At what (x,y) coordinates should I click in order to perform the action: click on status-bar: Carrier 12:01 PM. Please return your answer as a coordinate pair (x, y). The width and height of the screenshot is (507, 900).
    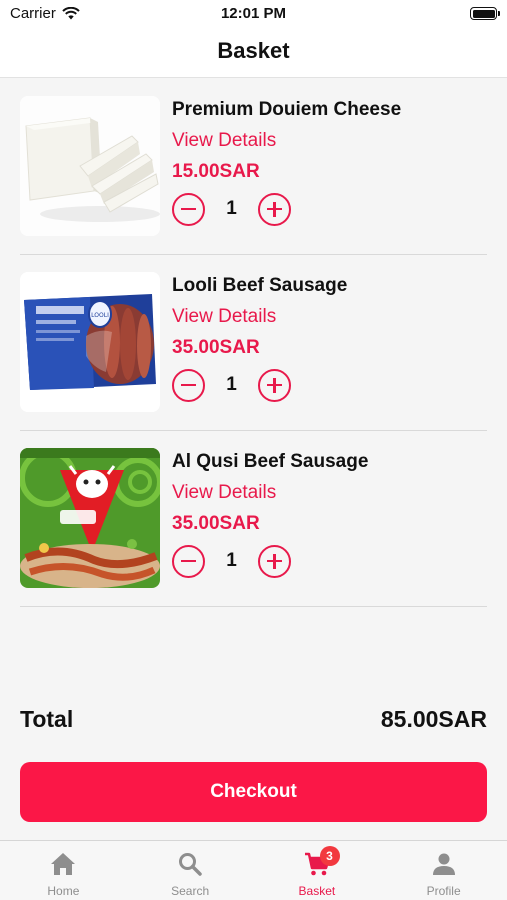
    Looking at the image, I should click on (253, 14).